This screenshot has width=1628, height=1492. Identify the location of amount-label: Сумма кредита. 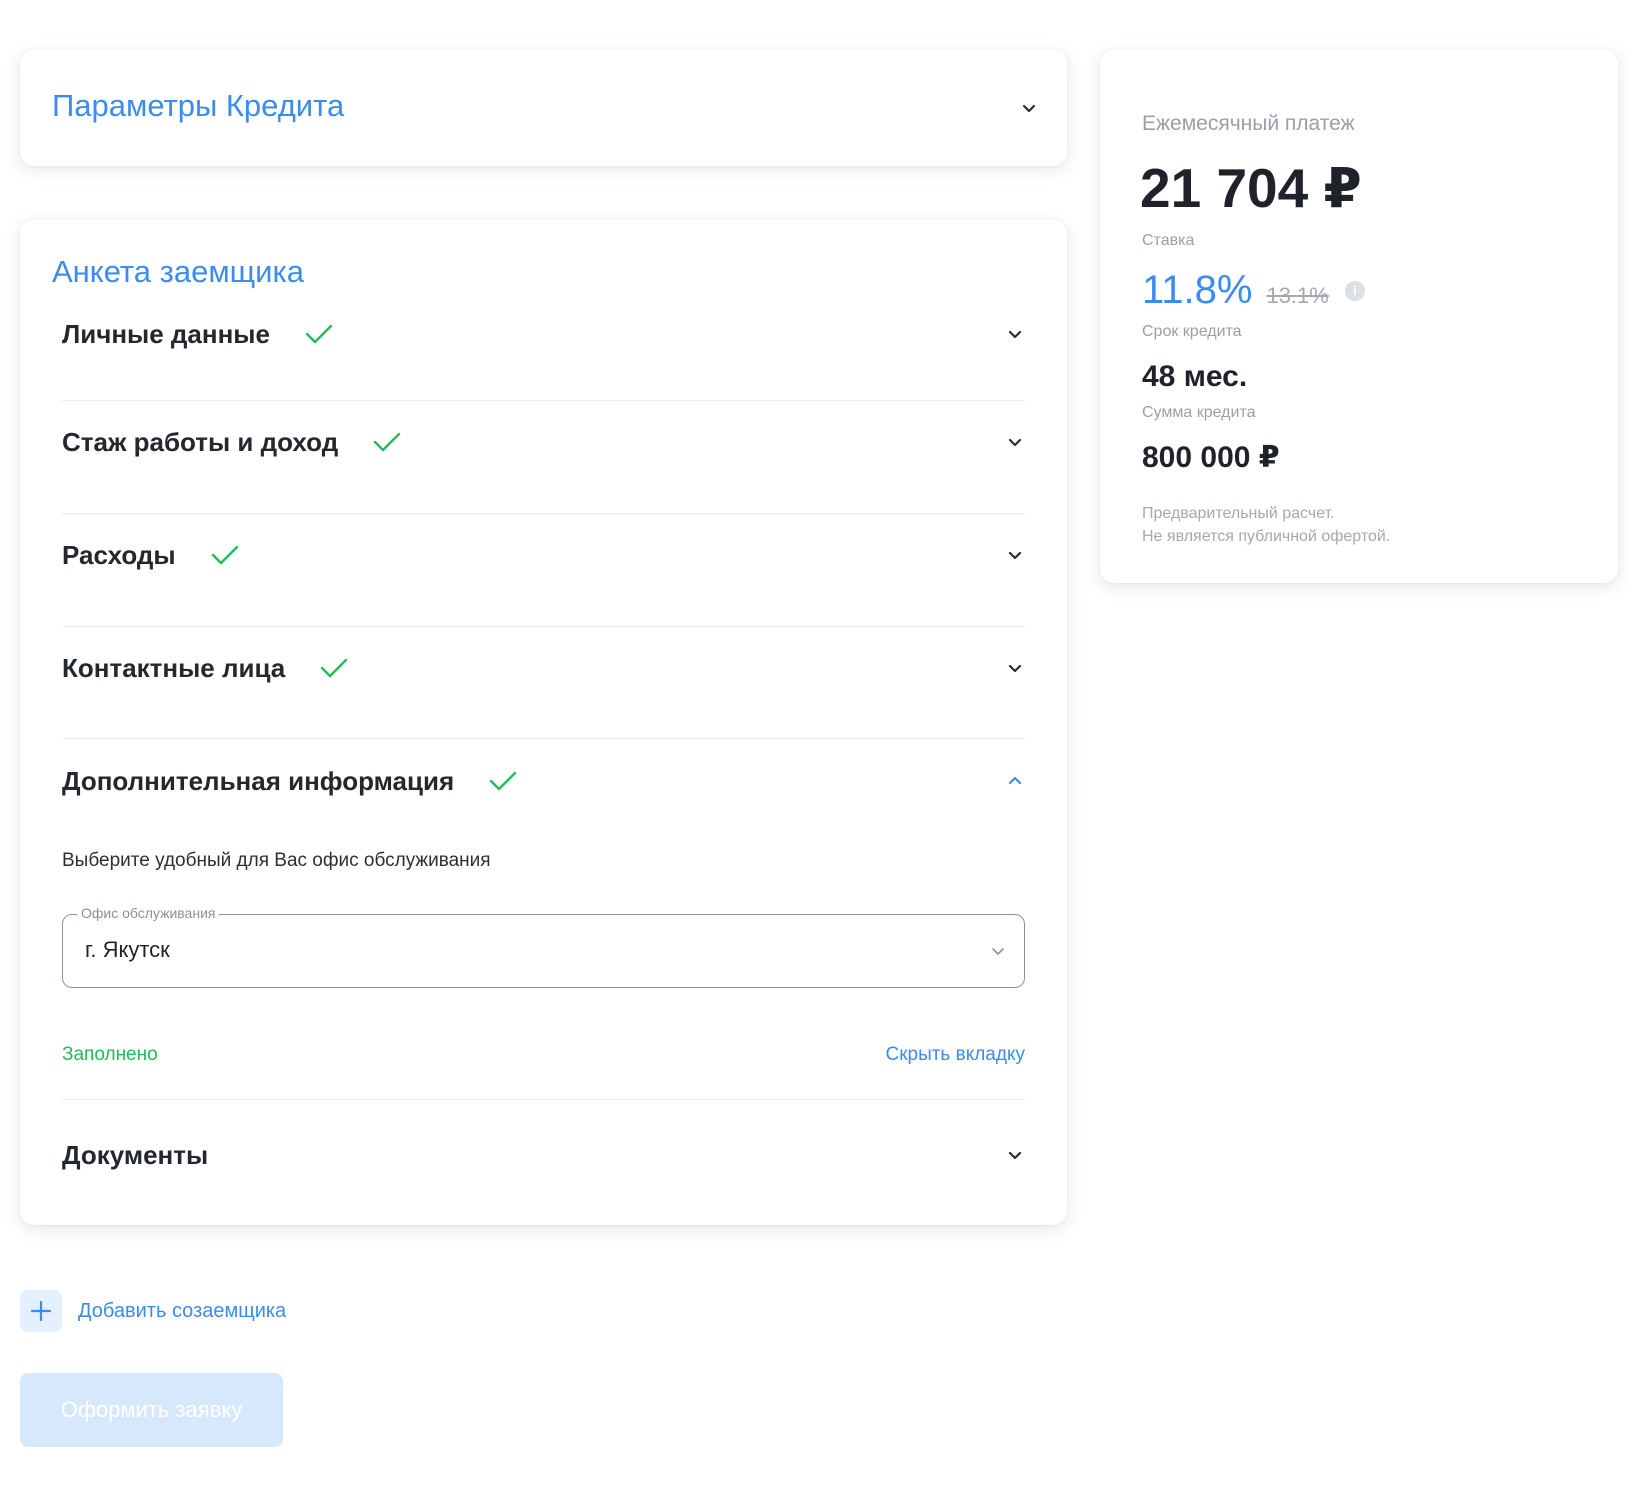
(1199, 412).